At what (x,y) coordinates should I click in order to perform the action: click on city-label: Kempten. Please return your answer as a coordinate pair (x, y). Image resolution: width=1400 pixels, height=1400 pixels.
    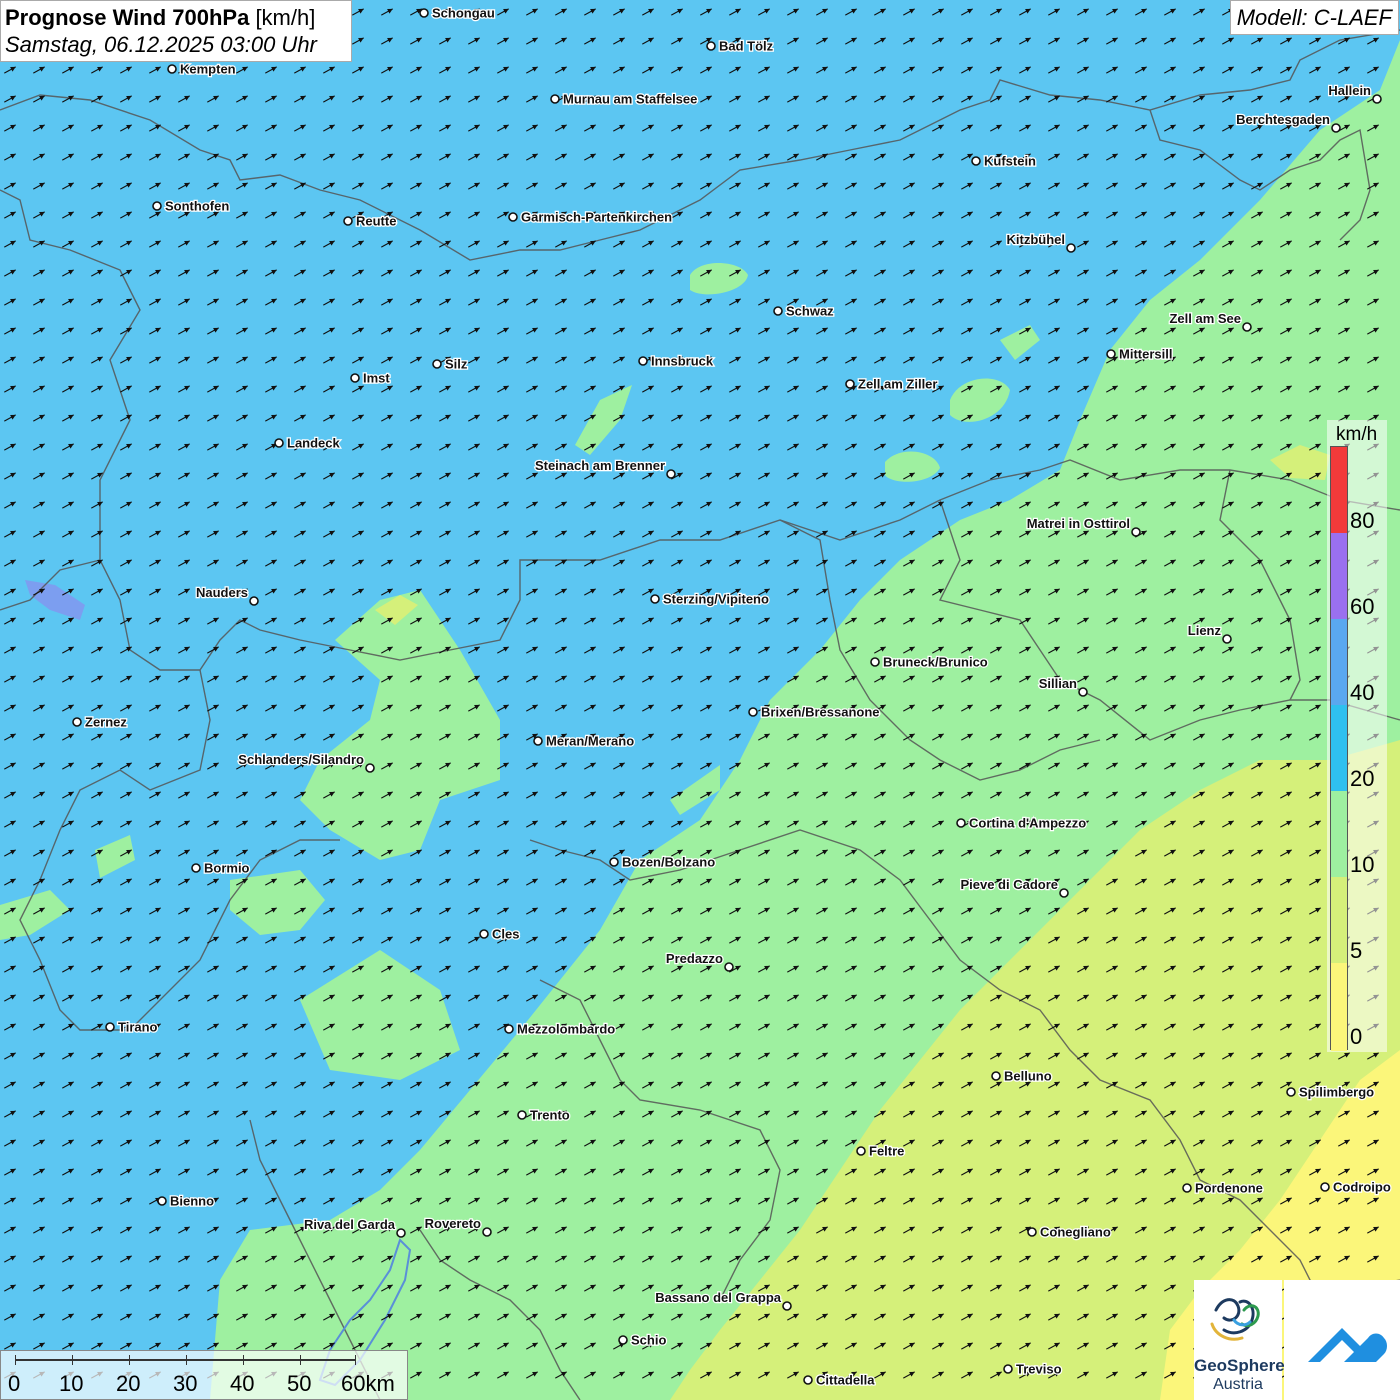
    Looking at the image, I should click on (208, 69).